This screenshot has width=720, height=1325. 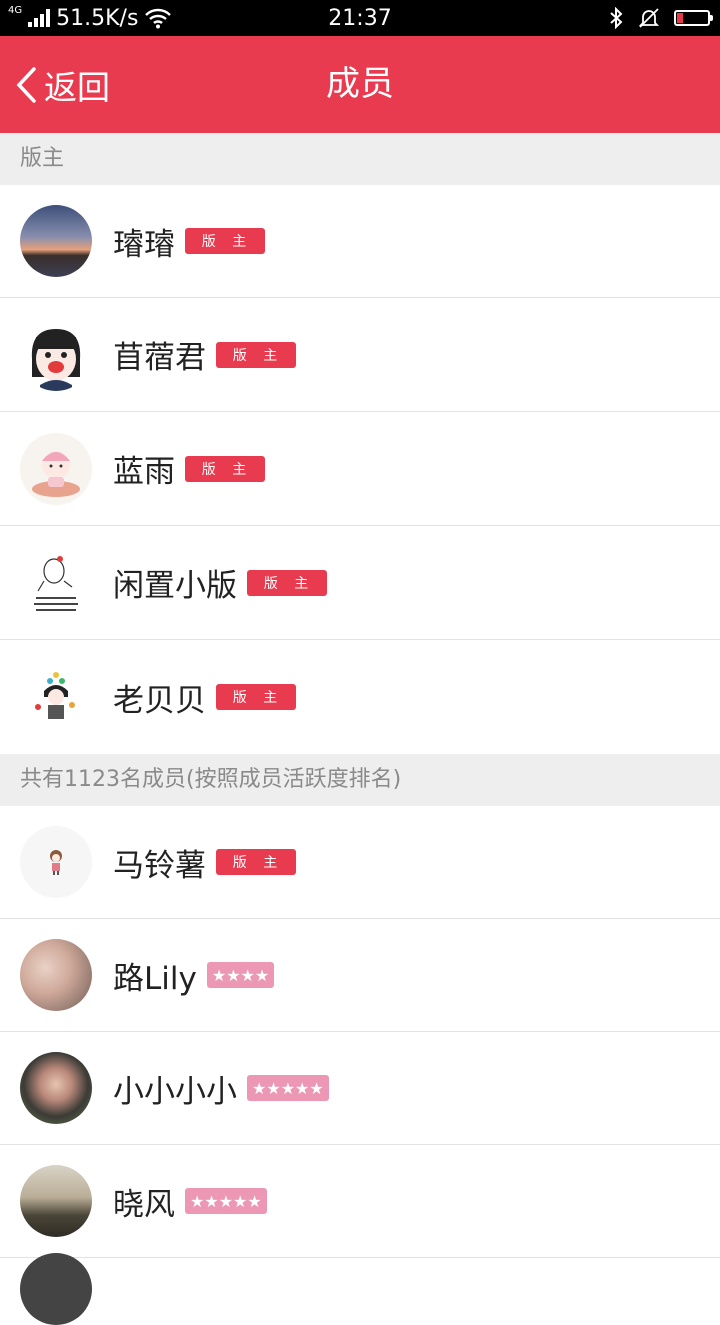 I want to click on member-name: 苜蓿君, so click(x=159, y=358).